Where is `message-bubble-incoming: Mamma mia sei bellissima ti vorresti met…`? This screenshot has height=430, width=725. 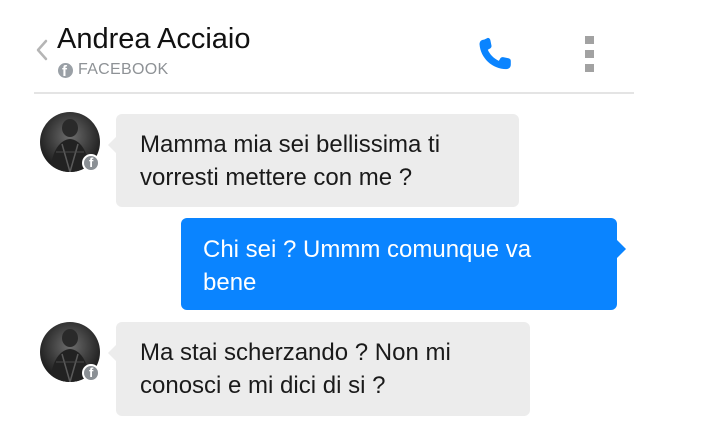
message-bubble-incoming: Mamma mia sei bellissima ti vorresti met… is located at coordinates (313, 160).